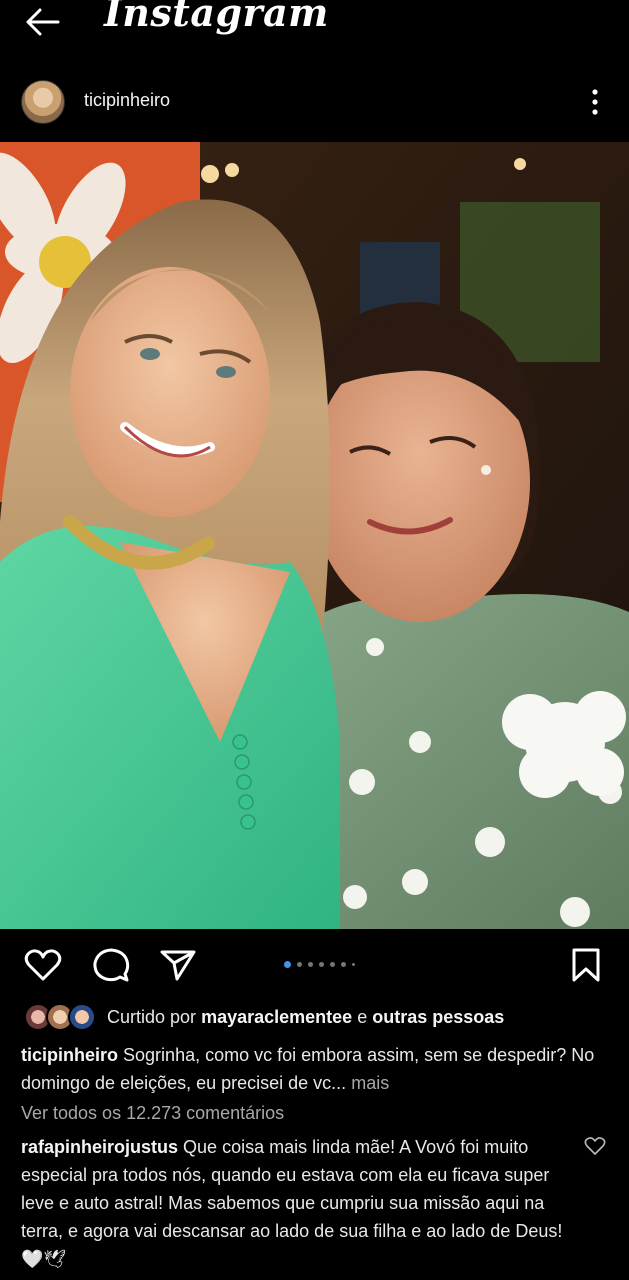  Describe the element at coordinates (99, 1147) in the screenshot. I see `comment-username: rafapinheirojustus` at that location.